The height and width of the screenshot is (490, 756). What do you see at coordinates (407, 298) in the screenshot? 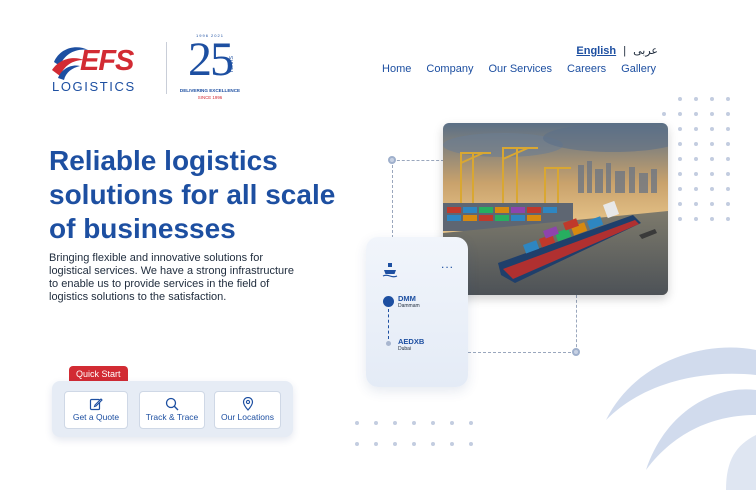
I see `origin-code: DMM` at bounding box center [407, 298].